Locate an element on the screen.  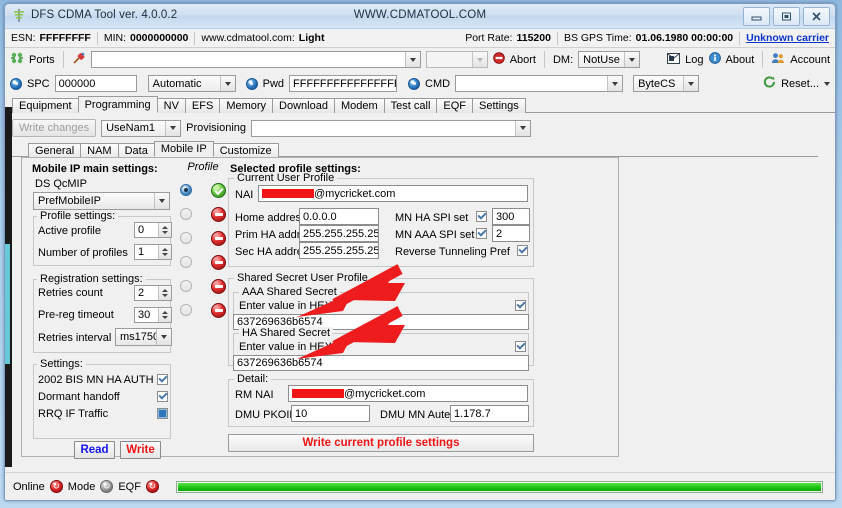
mn-ha-spi-input: 300 is located at coordinates (511, 216).